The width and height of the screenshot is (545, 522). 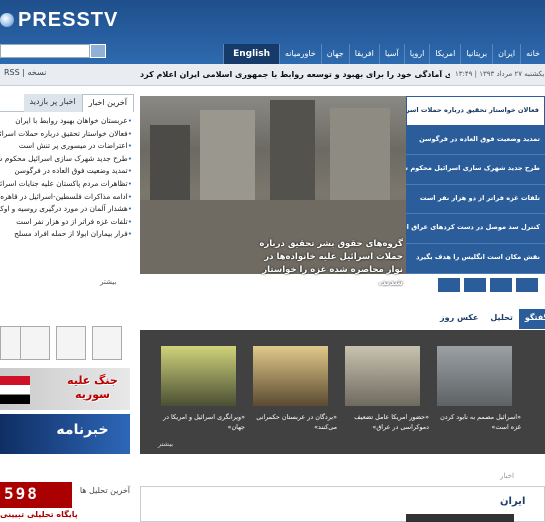 What do you see at coordinates (66, 160) in the screenshot?
I see `list-item: طرح جدید شهرک سازی اسرائیل محکوم شد` at bounding box center [66, 160].